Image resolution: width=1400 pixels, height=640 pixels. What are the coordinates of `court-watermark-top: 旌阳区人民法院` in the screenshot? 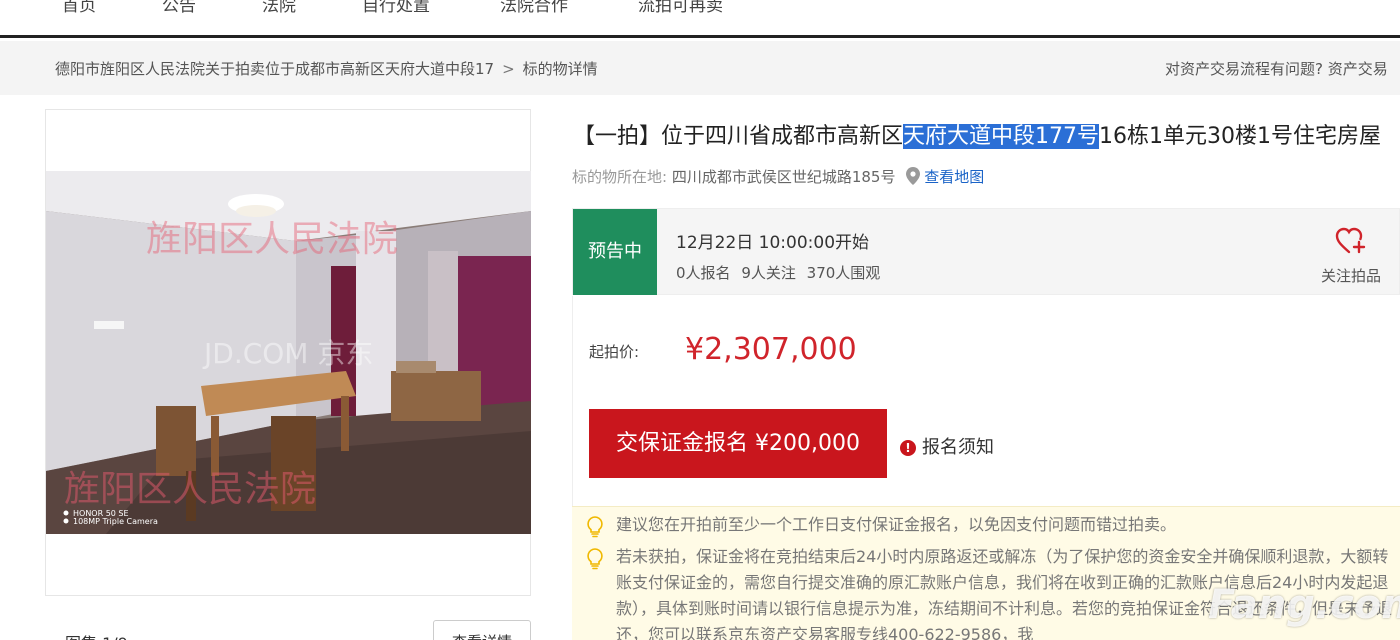 It's located at (272, 239).